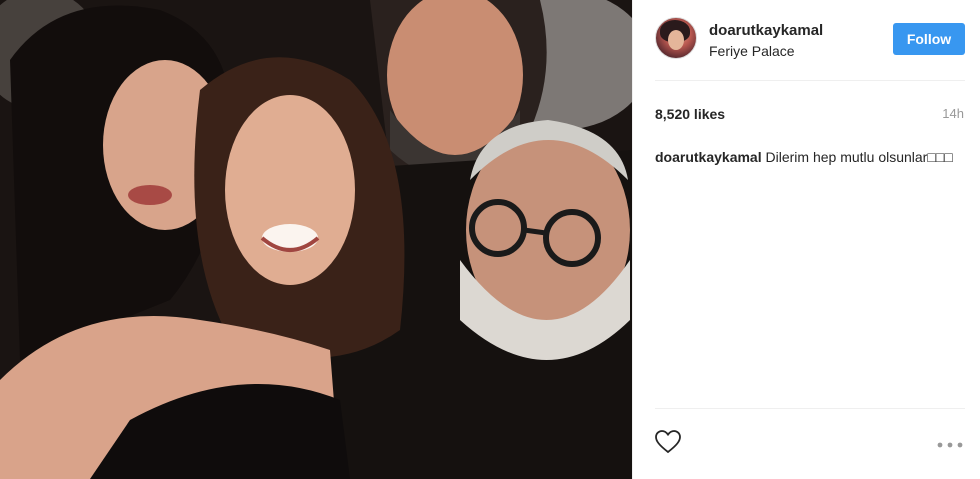 Image resolution: width=980 pixels, height=479 pixels. Describe the element at coordinates (766, 30) in the screenshot. I see `username-link: doarutkaykamal` at that location.